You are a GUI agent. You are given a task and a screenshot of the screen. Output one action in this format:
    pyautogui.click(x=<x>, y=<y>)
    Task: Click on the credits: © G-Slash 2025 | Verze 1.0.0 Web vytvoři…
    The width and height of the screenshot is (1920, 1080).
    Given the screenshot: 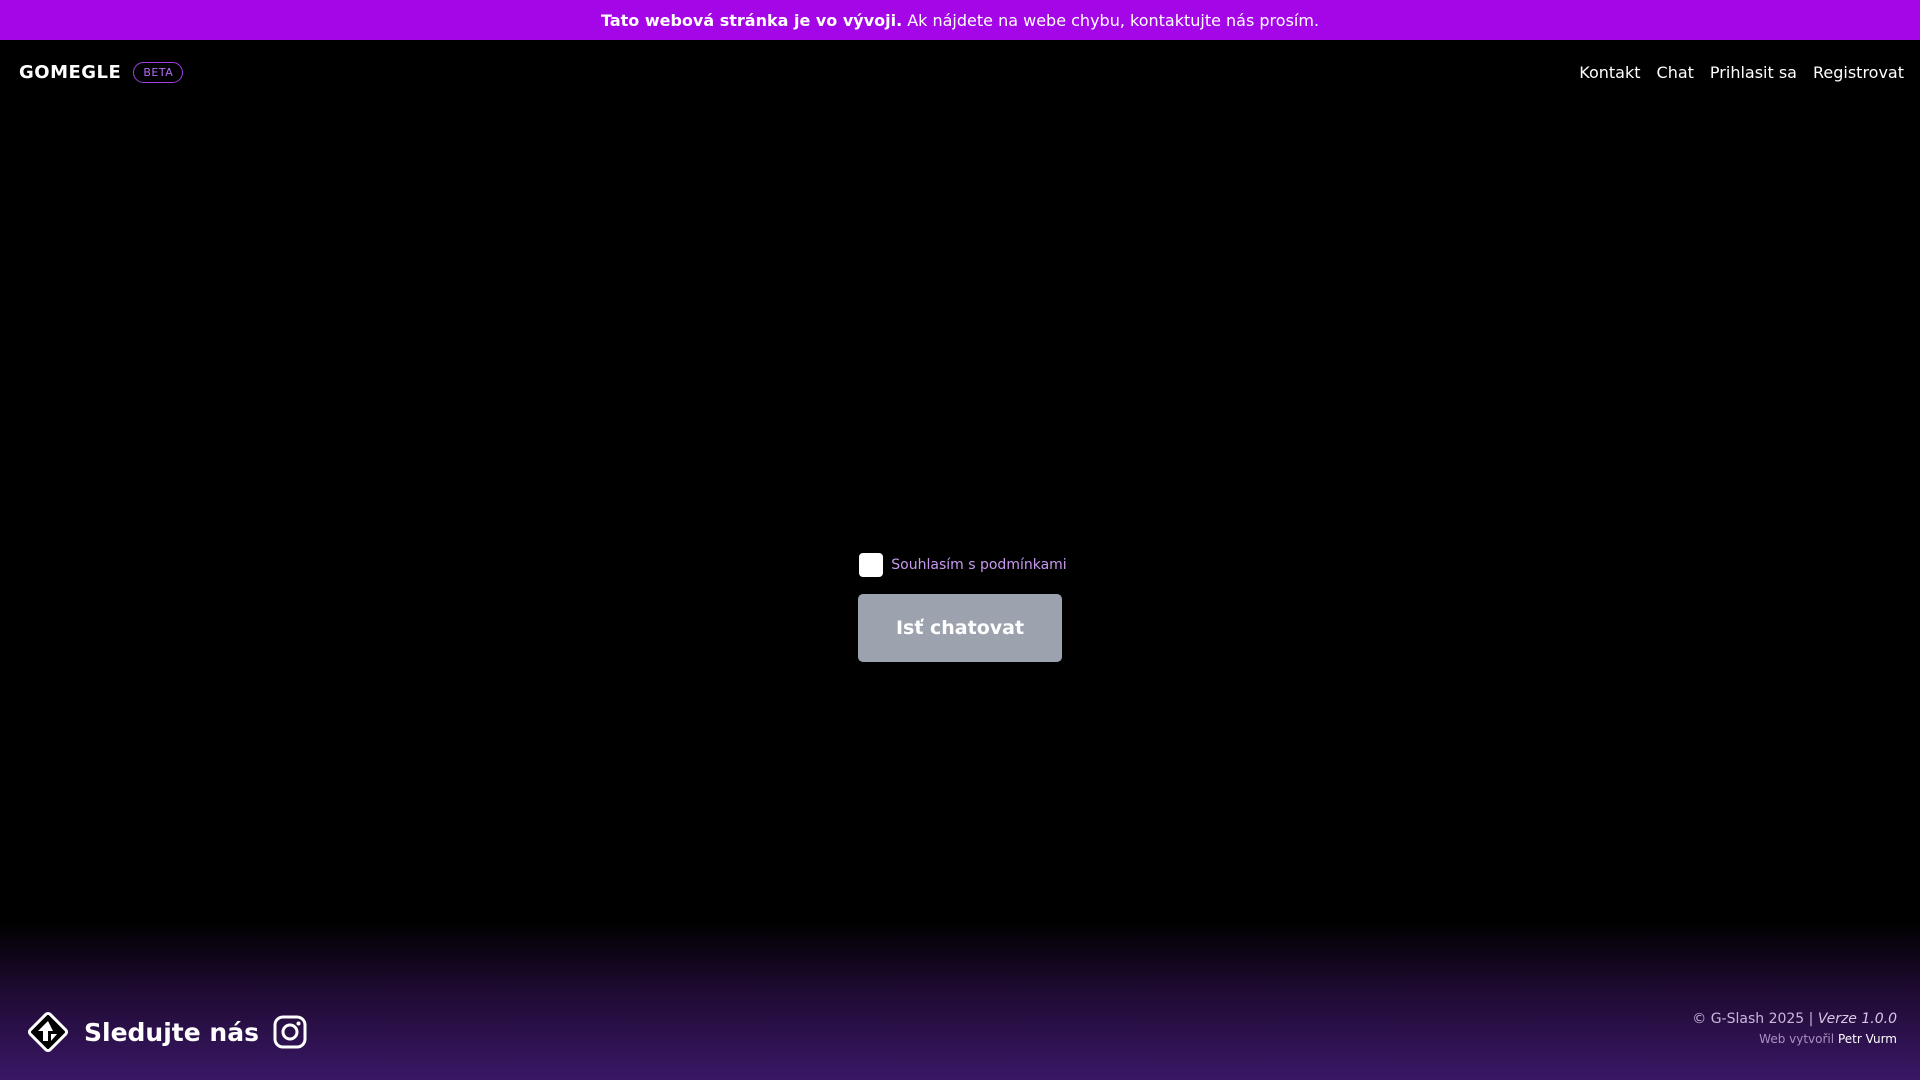 What is the action you would take?
    pyautogui.click(x=1794, y=1028)
    